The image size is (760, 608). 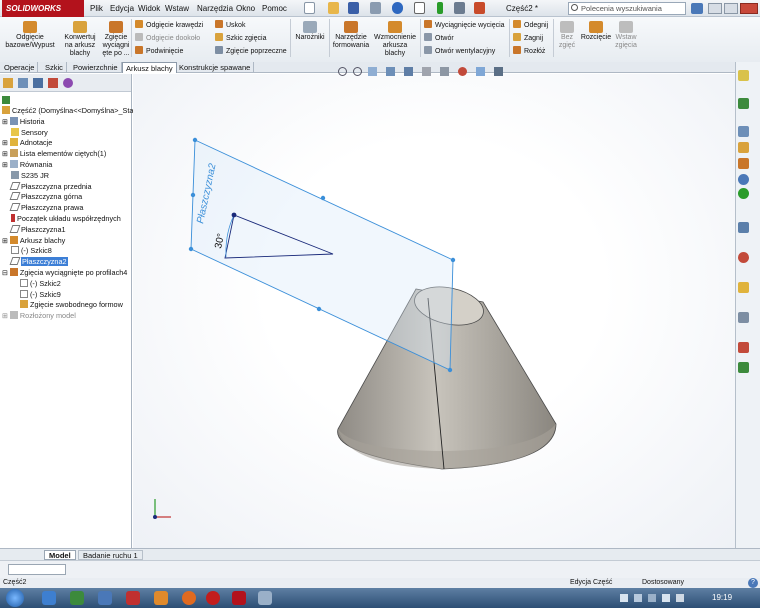 What do you see at coordinates (80, 39) in the screenshot?
I see `convert-to-sheet-metal-button: Konwertuj na arkusz blachy` at bounding box center [80, 39].